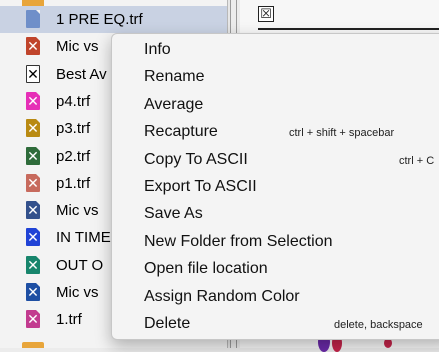  What do you see at coordinates (157, 49) in the screenshot?
I see `menu-item-label: Info` at bounding box center [157, 49].